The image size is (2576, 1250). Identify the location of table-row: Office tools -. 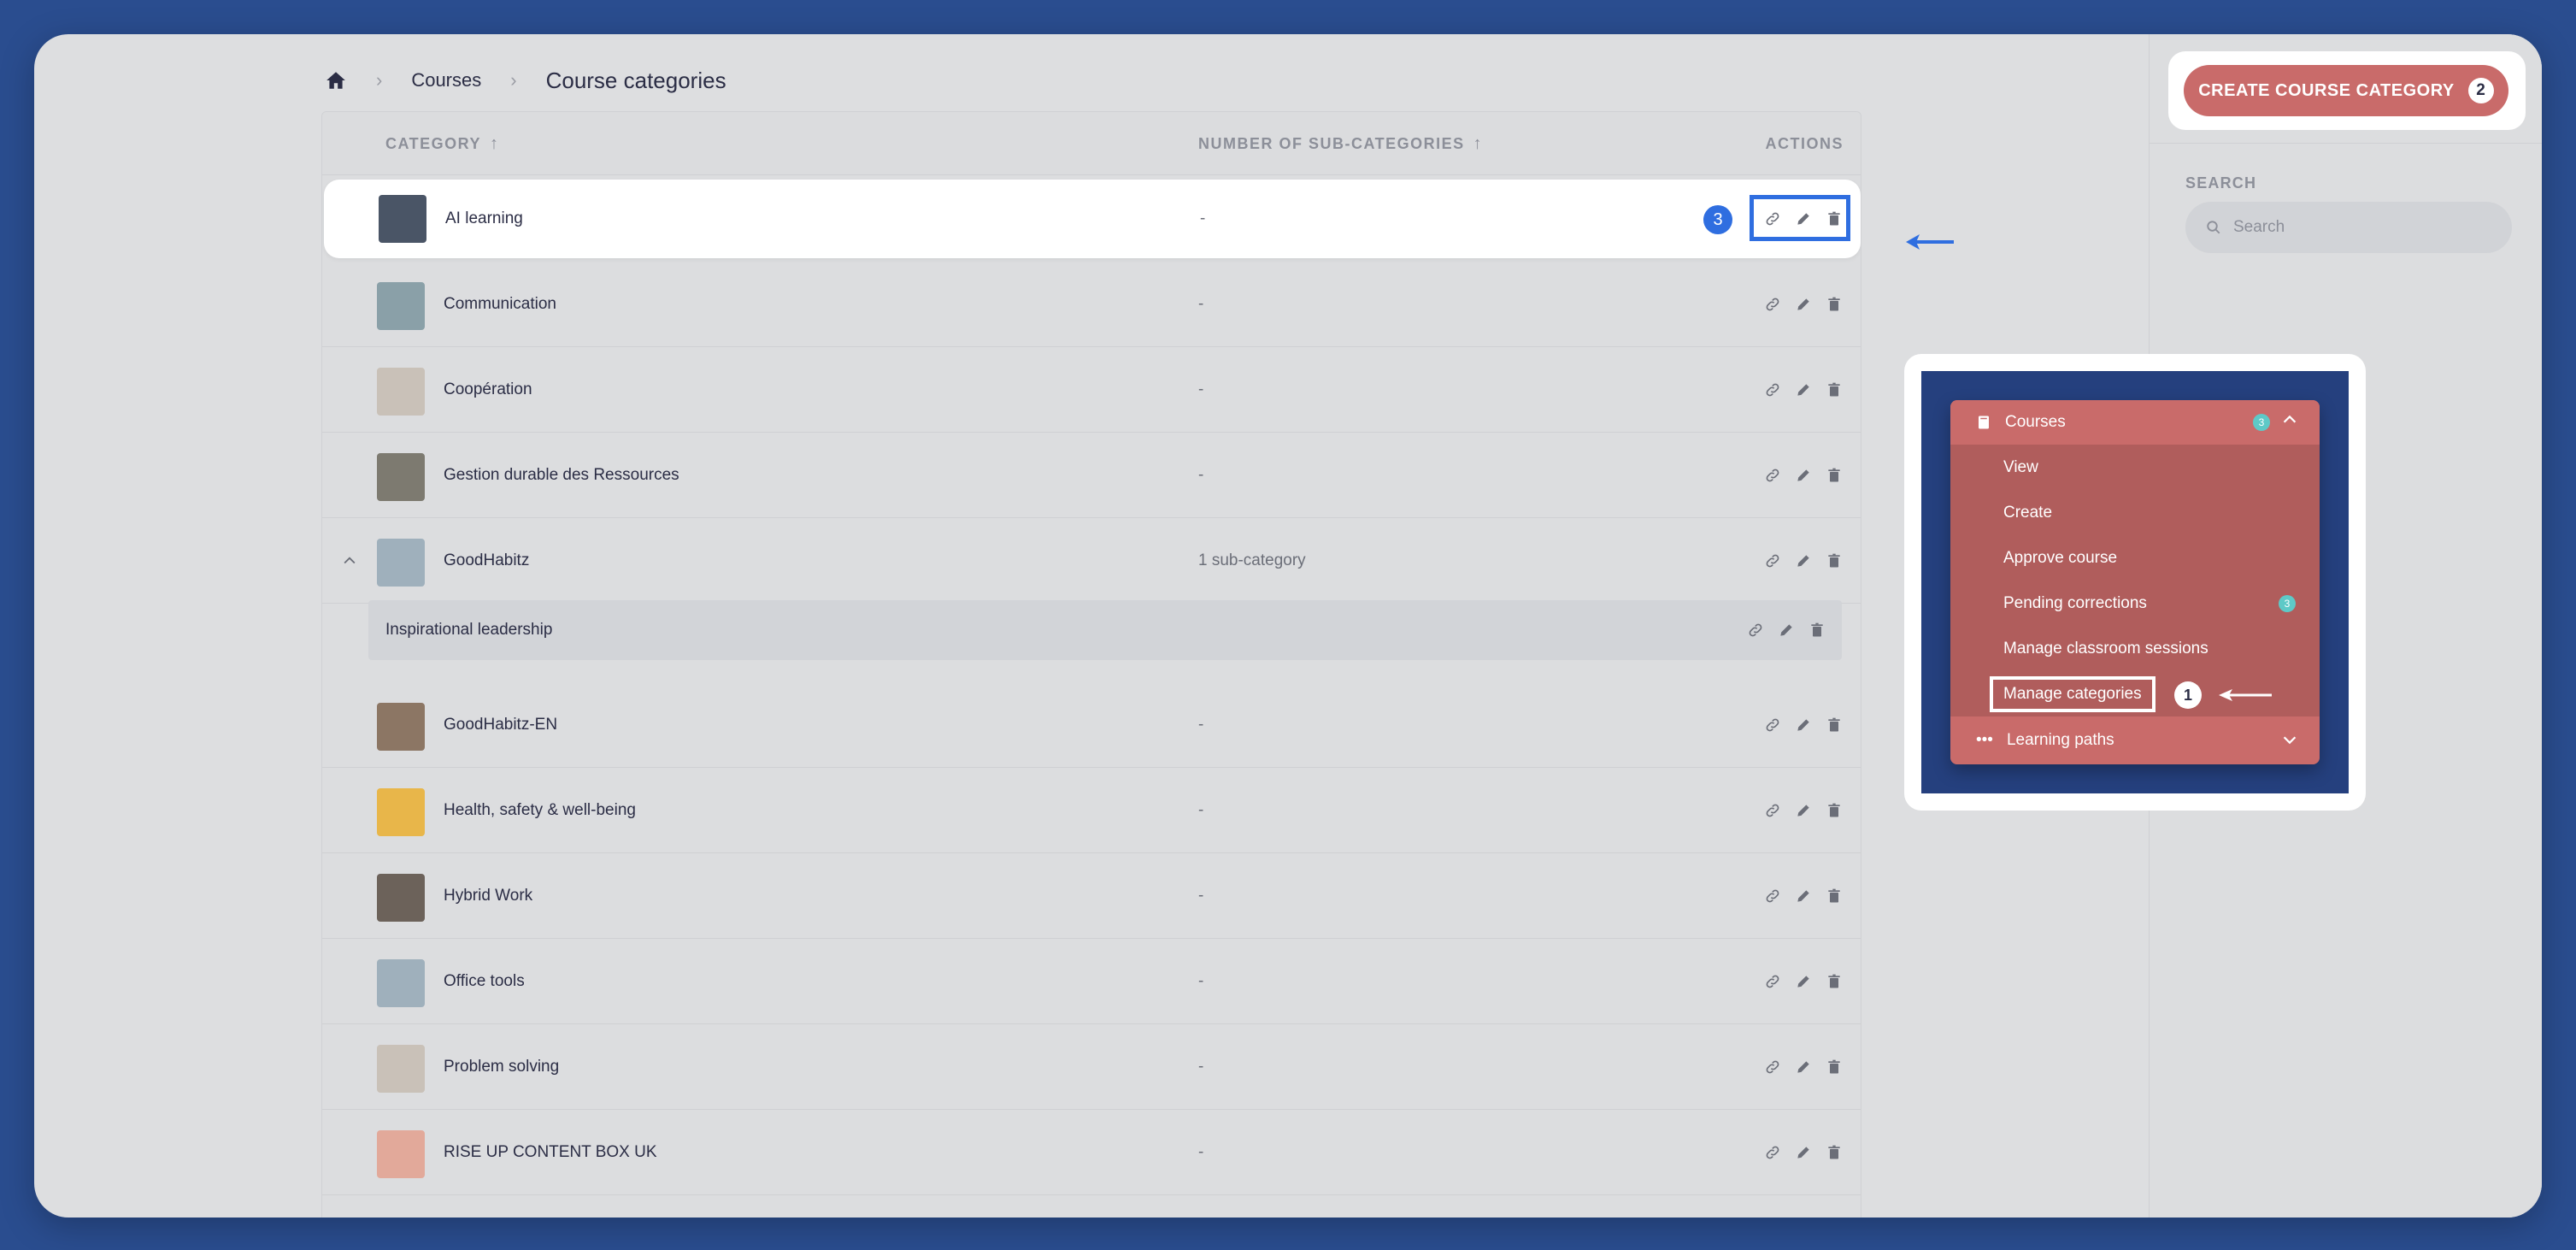
(1091, 981).